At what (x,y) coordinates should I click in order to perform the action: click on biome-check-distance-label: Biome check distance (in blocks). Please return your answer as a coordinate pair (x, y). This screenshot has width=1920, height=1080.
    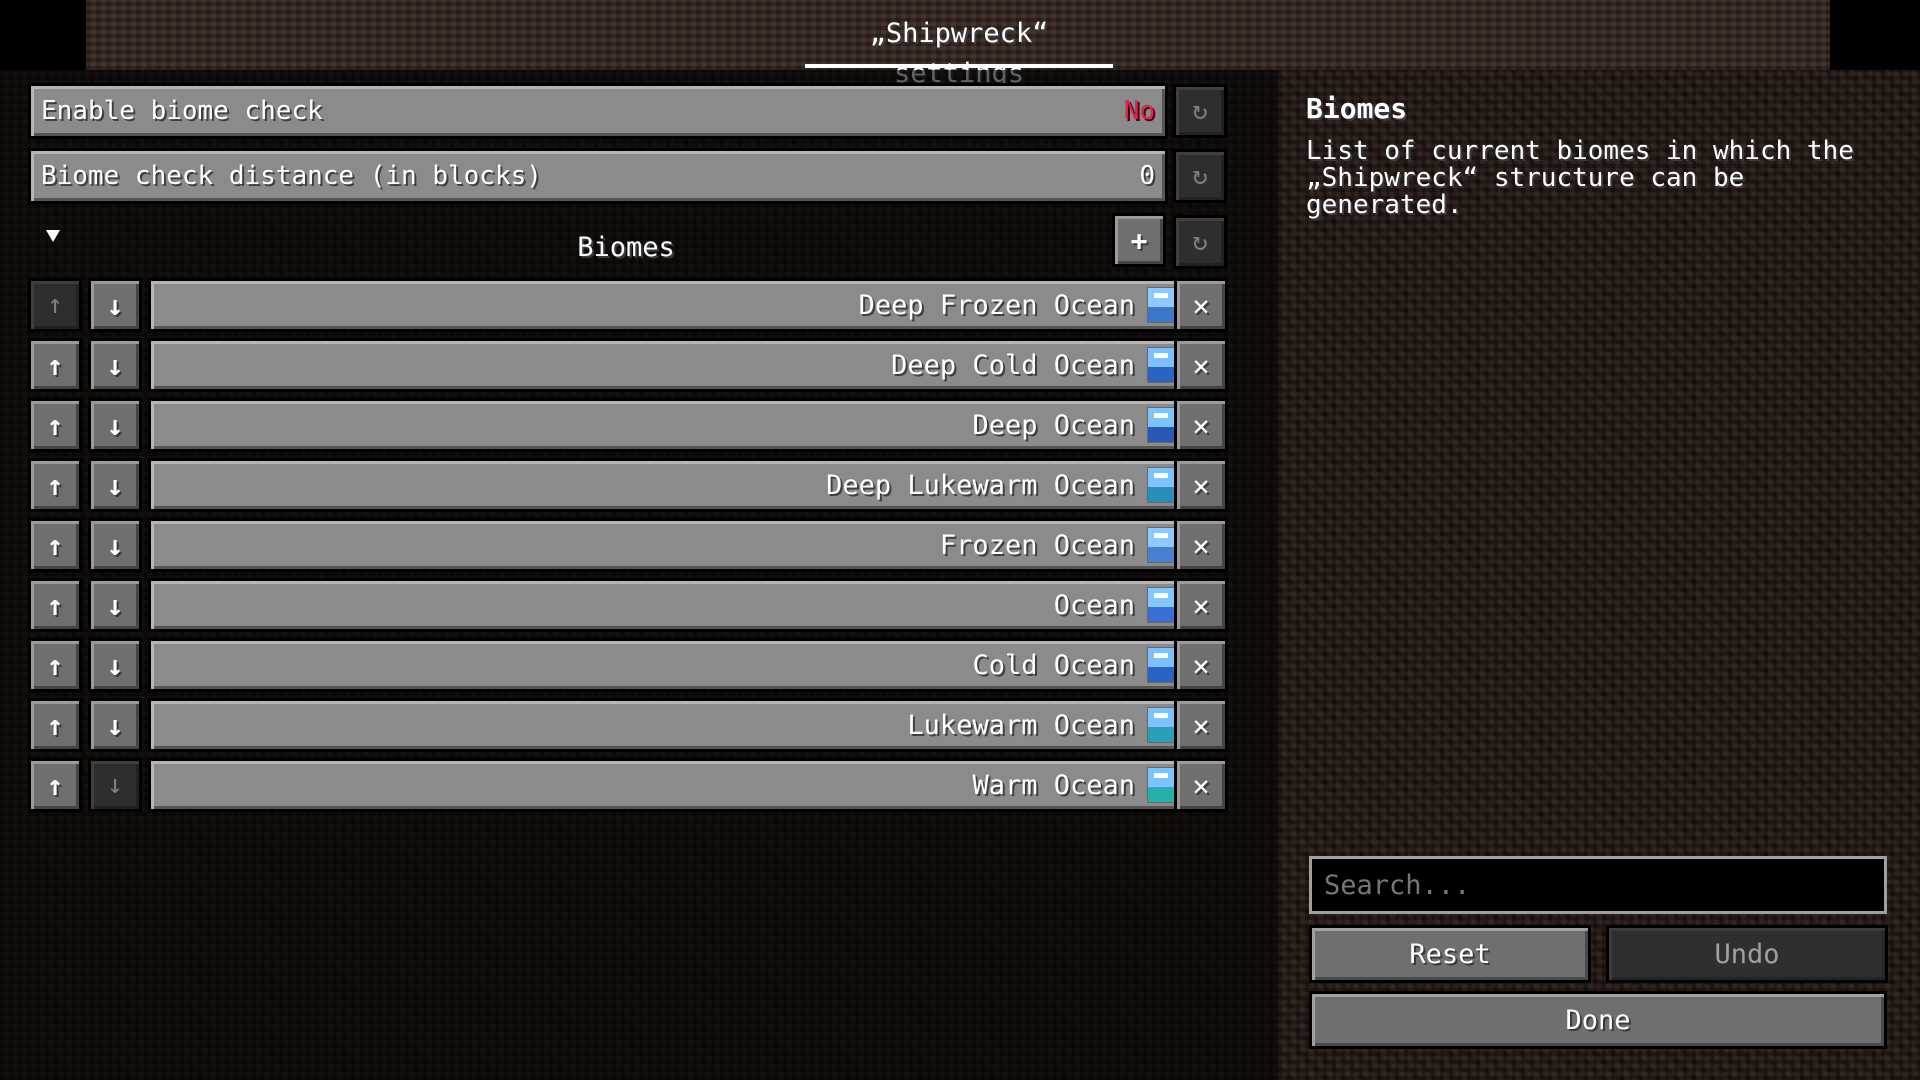
    Looking at the image, I should click on (291, 176).